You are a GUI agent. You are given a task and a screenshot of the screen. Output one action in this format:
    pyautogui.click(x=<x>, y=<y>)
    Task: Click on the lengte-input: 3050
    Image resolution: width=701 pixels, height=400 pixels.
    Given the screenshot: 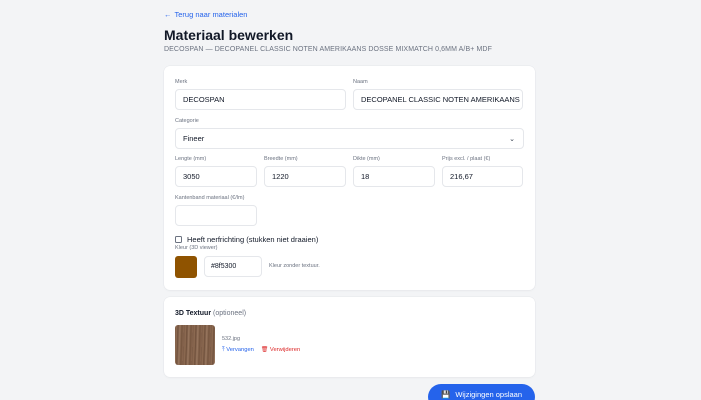 What is the action you would take?
    pyautogui.click(x=216, y=176)
    